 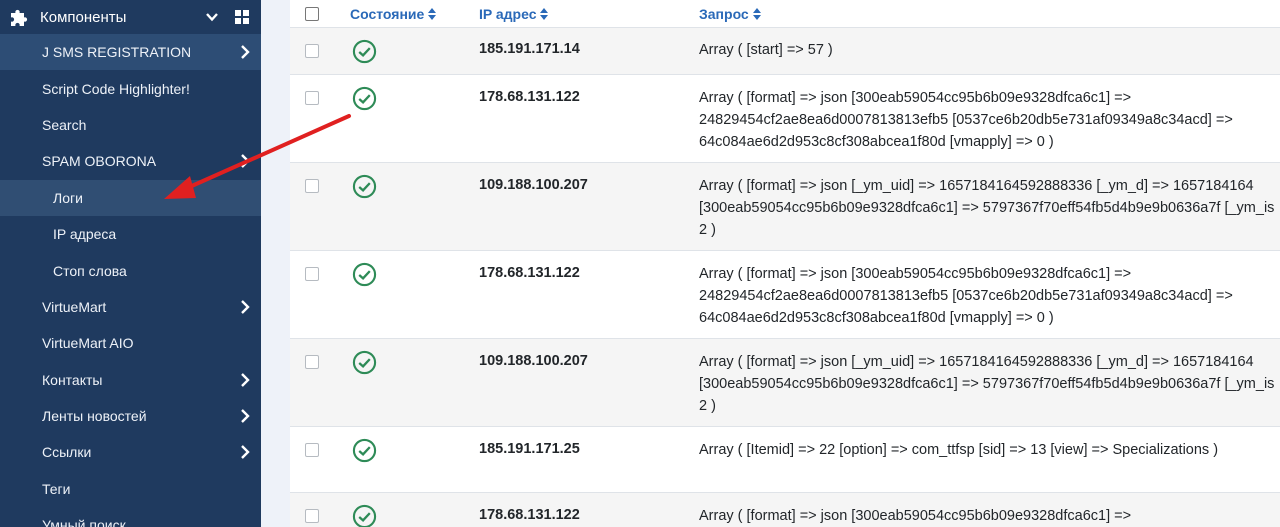 I want to click on sidebar-item-stop-words: Стоп слова, so click(x=130, y=270).